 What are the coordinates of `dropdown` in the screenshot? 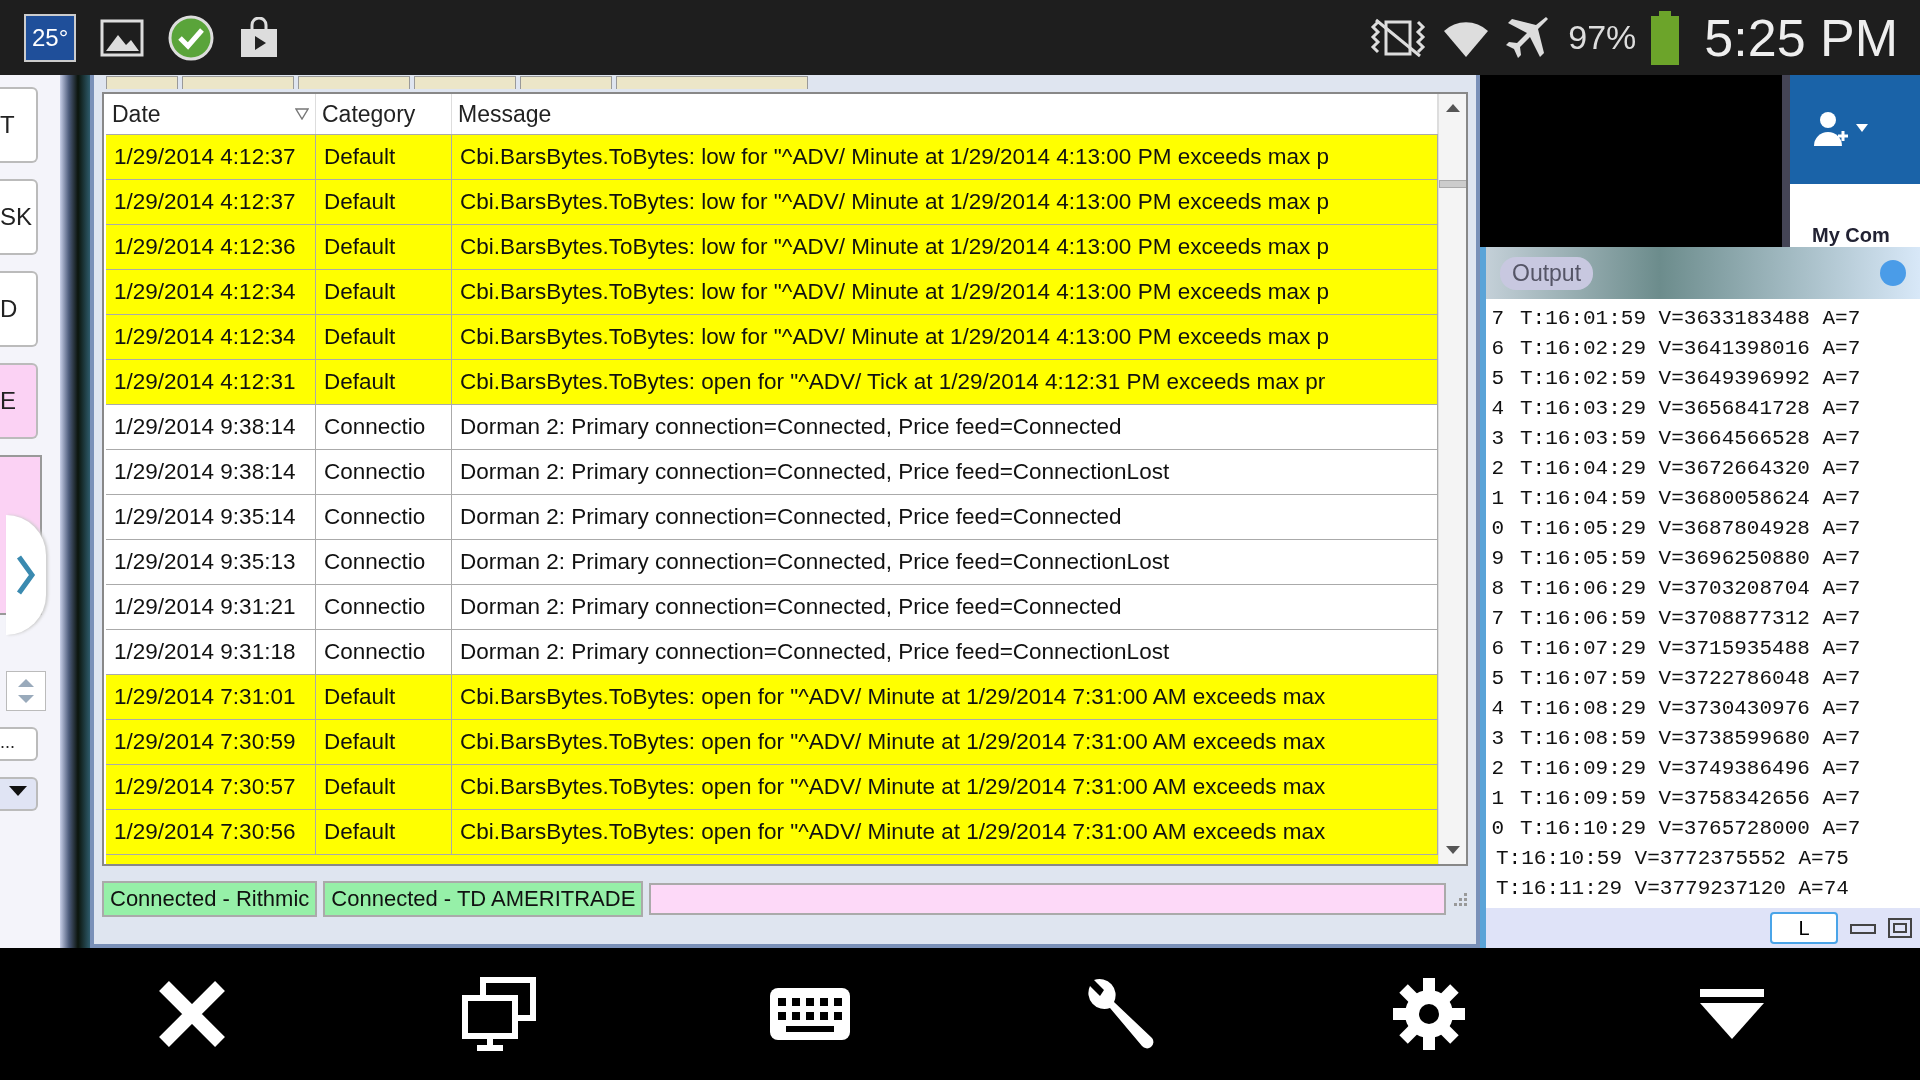 It's located at (19, 794).